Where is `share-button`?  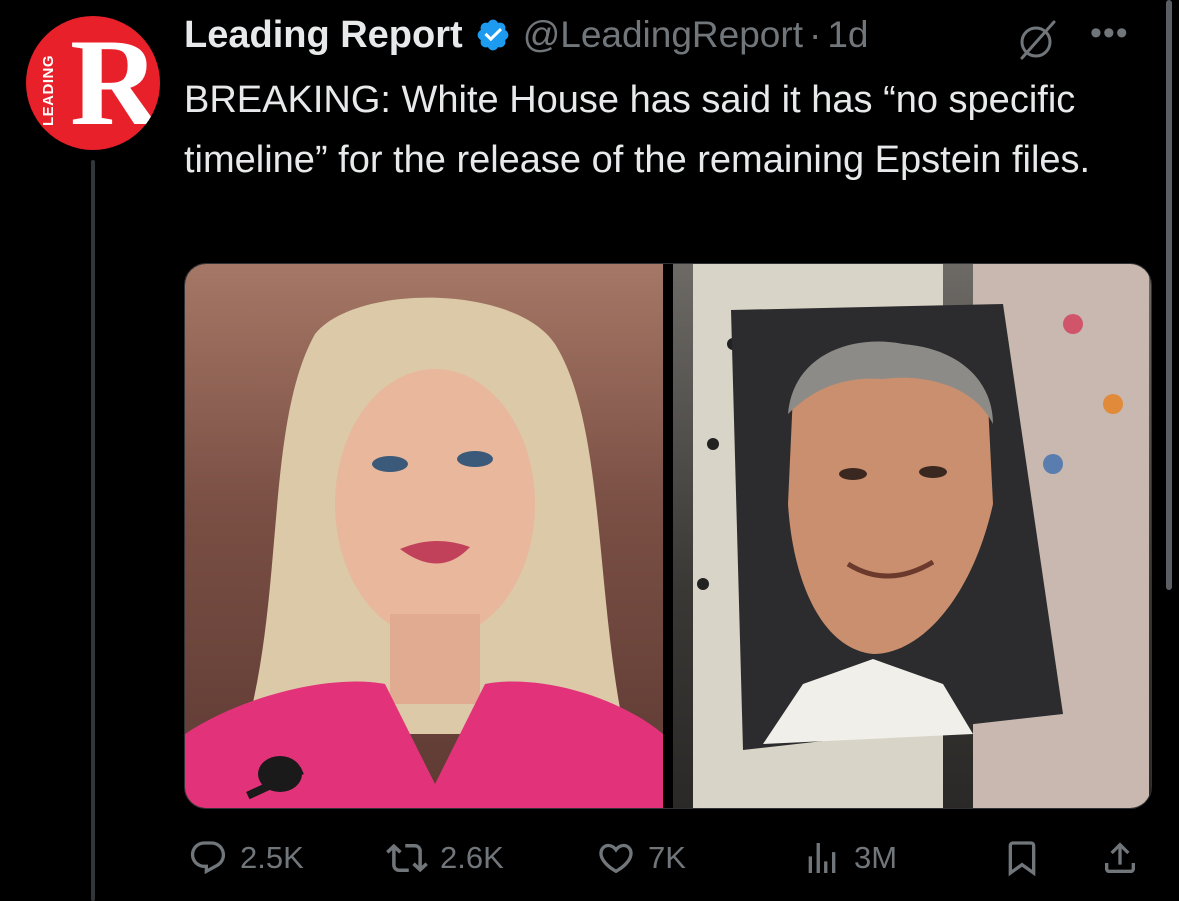
share-button is located at coordinates (1126, 858).